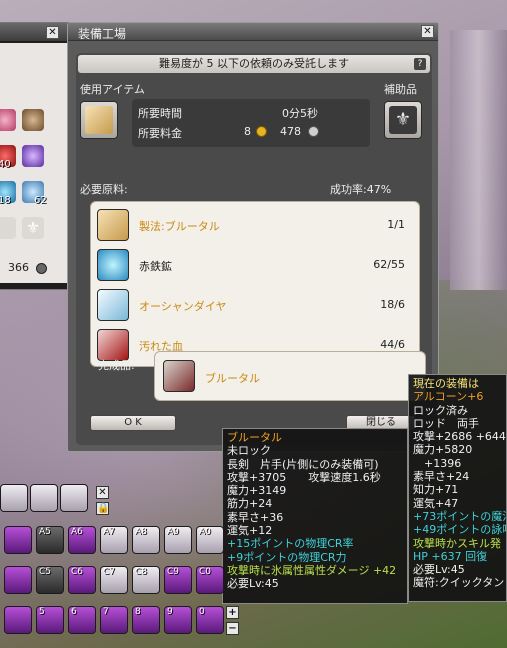  I want to click on hotkey-label: C0, so click(205, 572).